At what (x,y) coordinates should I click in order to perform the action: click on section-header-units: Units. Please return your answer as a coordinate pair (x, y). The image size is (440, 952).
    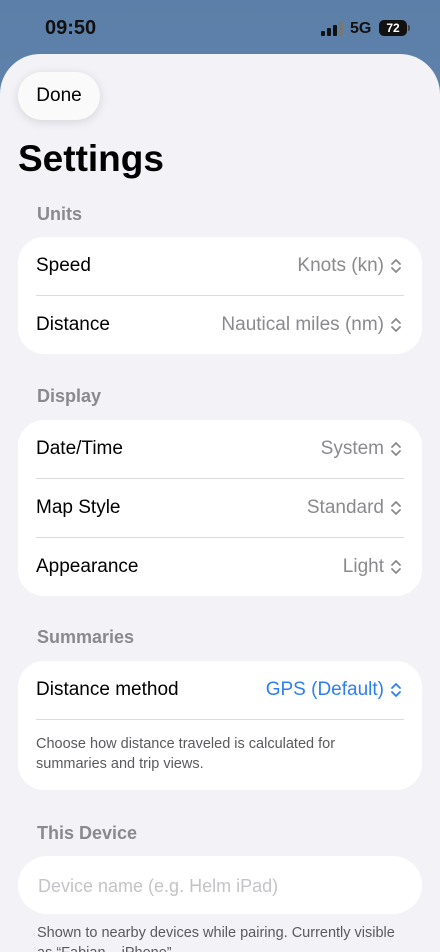
    Looking at the image, I should click on (59, 214).